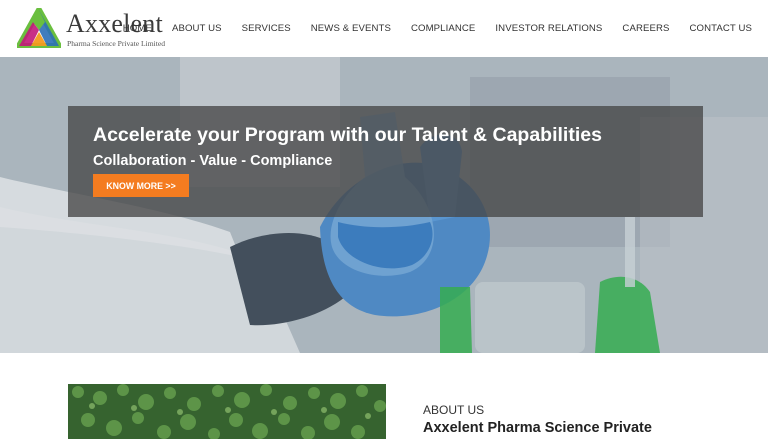 The height and width of the screenshot is (439, 768). What do you see at coordinates (39, 28) in the screenshot?
I see `triangle-logo-icon` at bounding box center [39, 28].